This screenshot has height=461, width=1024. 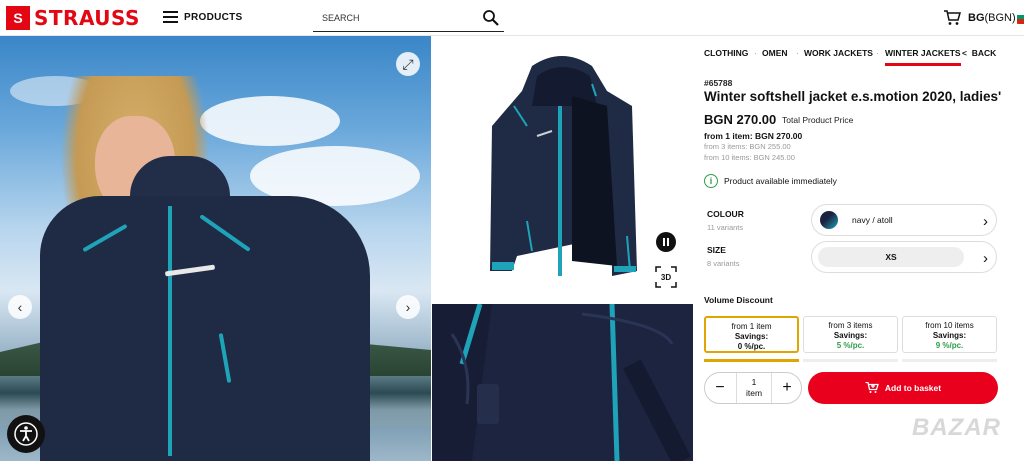 I want to click on add-to-basket-label: Add to basket, so click(x=913, y=388).